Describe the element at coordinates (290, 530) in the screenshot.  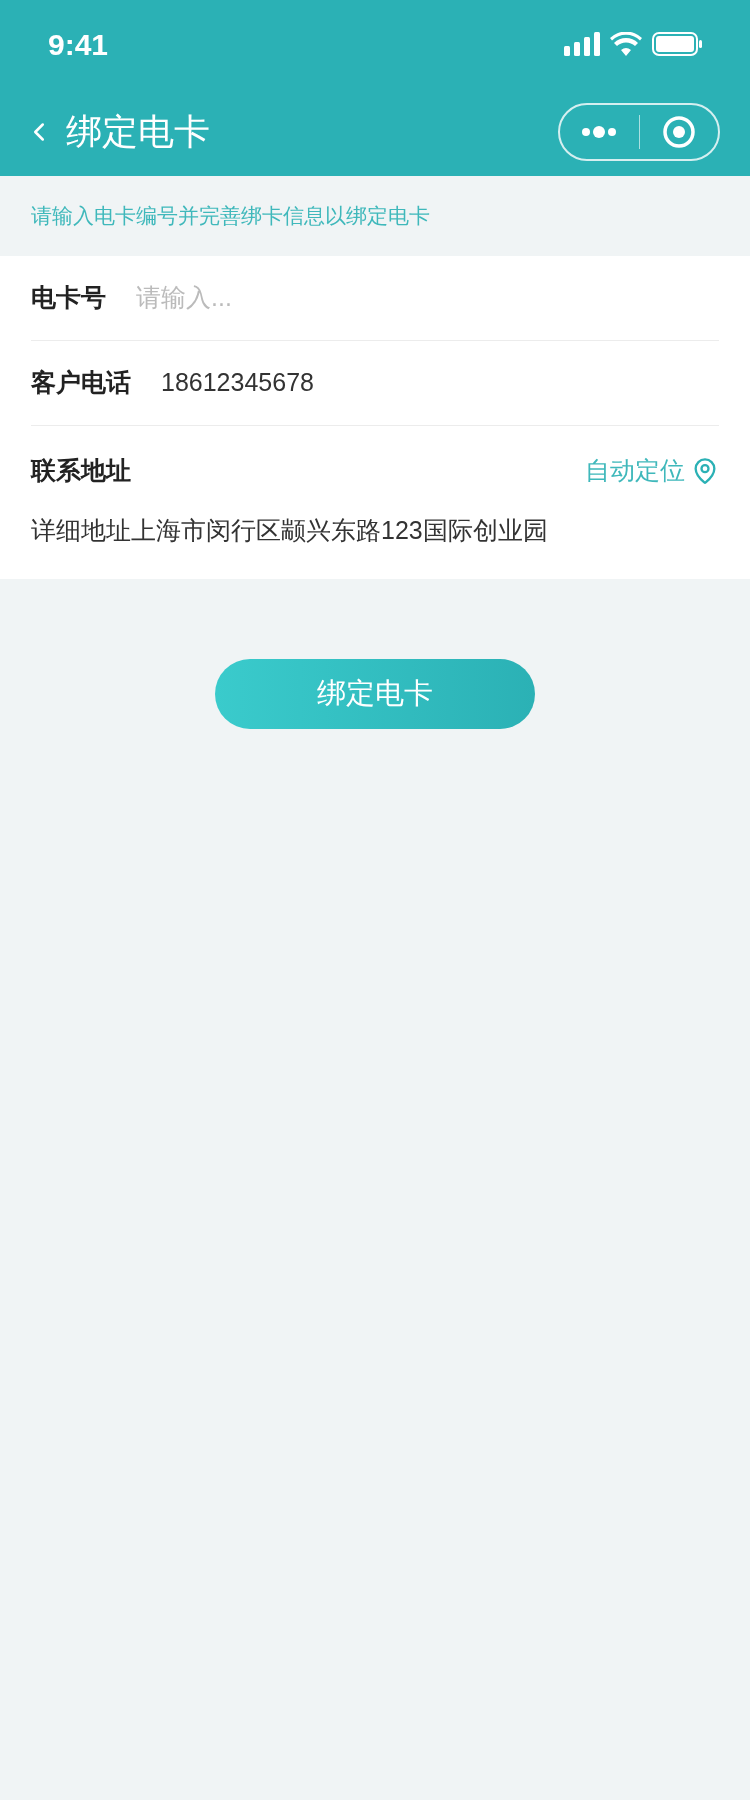
I see `address-value: 详细地址上海市闵行区颛兴东路123国际创业园` at that location.